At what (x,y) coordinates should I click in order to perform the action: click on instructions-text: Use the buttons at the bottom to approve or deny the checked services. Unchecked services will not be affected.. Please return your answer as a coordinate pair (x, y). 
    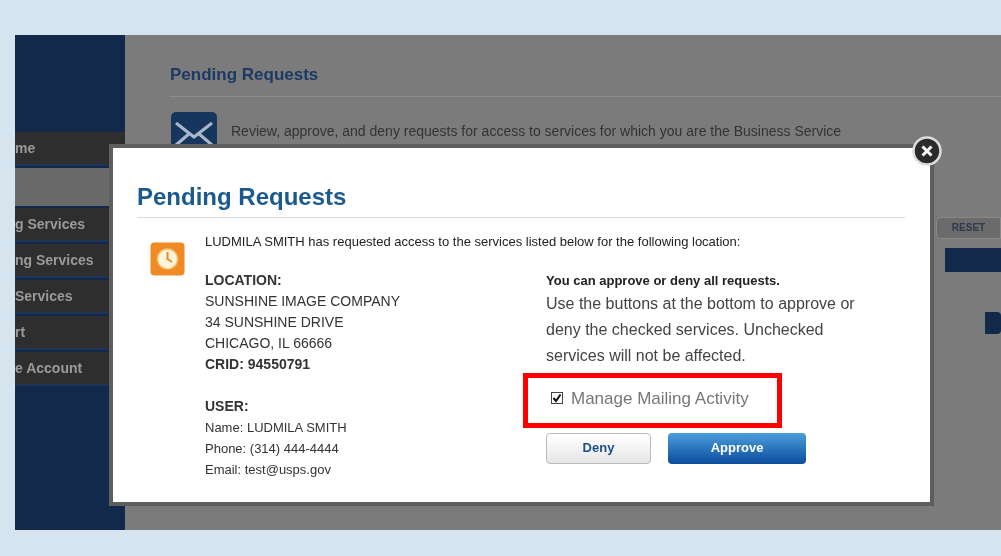
    Looking at the image, I should click on (701, 329).